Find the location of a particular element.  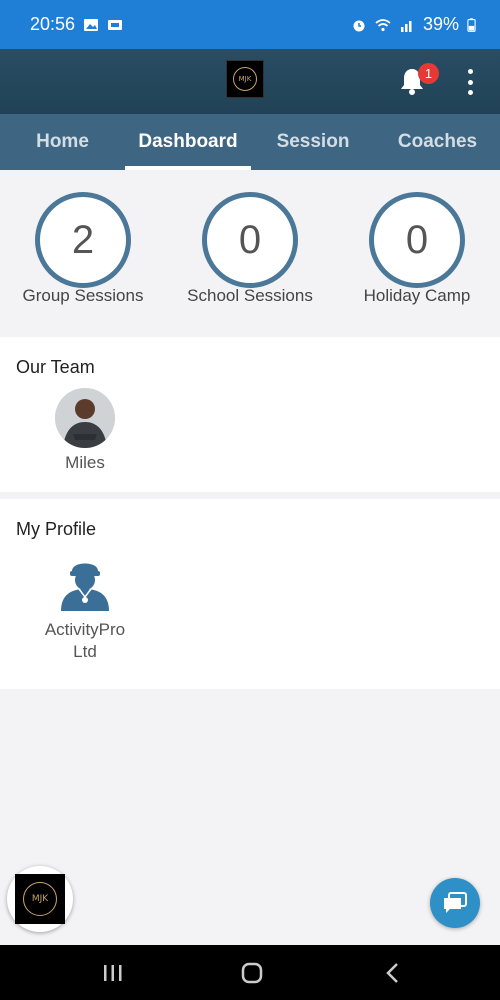

team-member: Miles is located at coordinates (85, 431).